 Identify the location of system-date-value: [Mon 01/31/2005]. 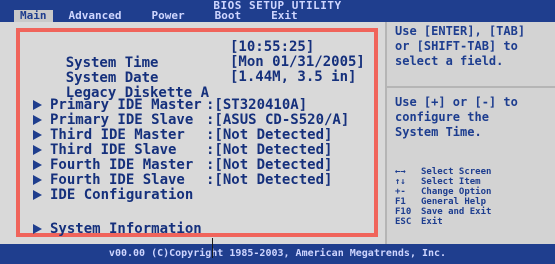
(297, 62).